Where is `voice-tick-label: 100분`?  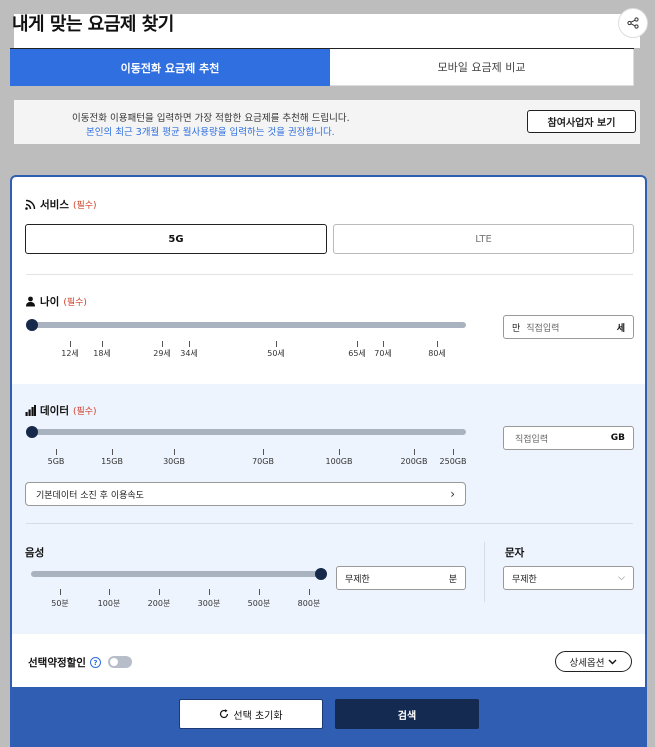 voice-tick-label: 100분 is located at coordinates (109, 603).